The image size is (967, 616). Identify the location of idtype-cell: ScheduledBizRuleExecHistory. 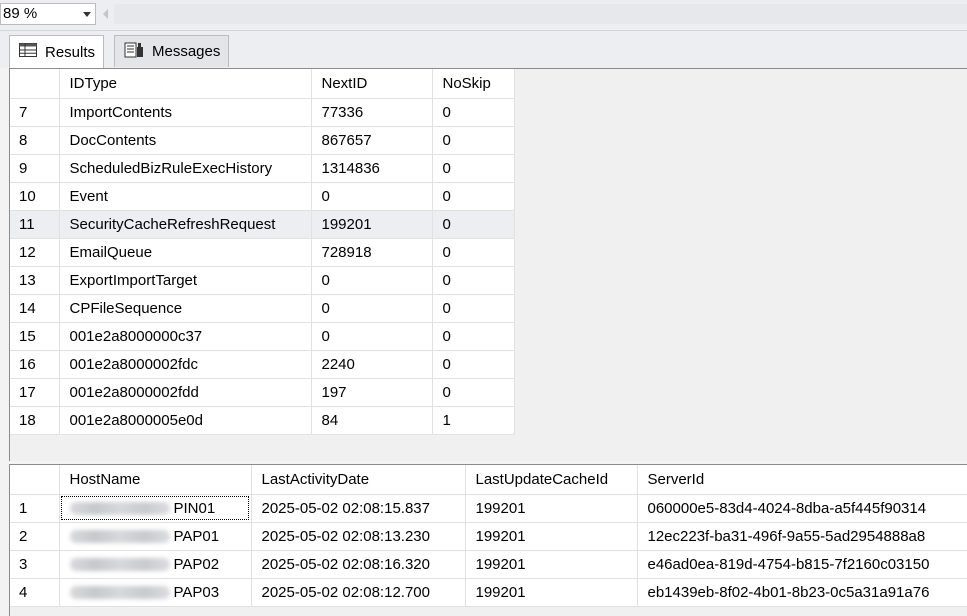
(185, 168).